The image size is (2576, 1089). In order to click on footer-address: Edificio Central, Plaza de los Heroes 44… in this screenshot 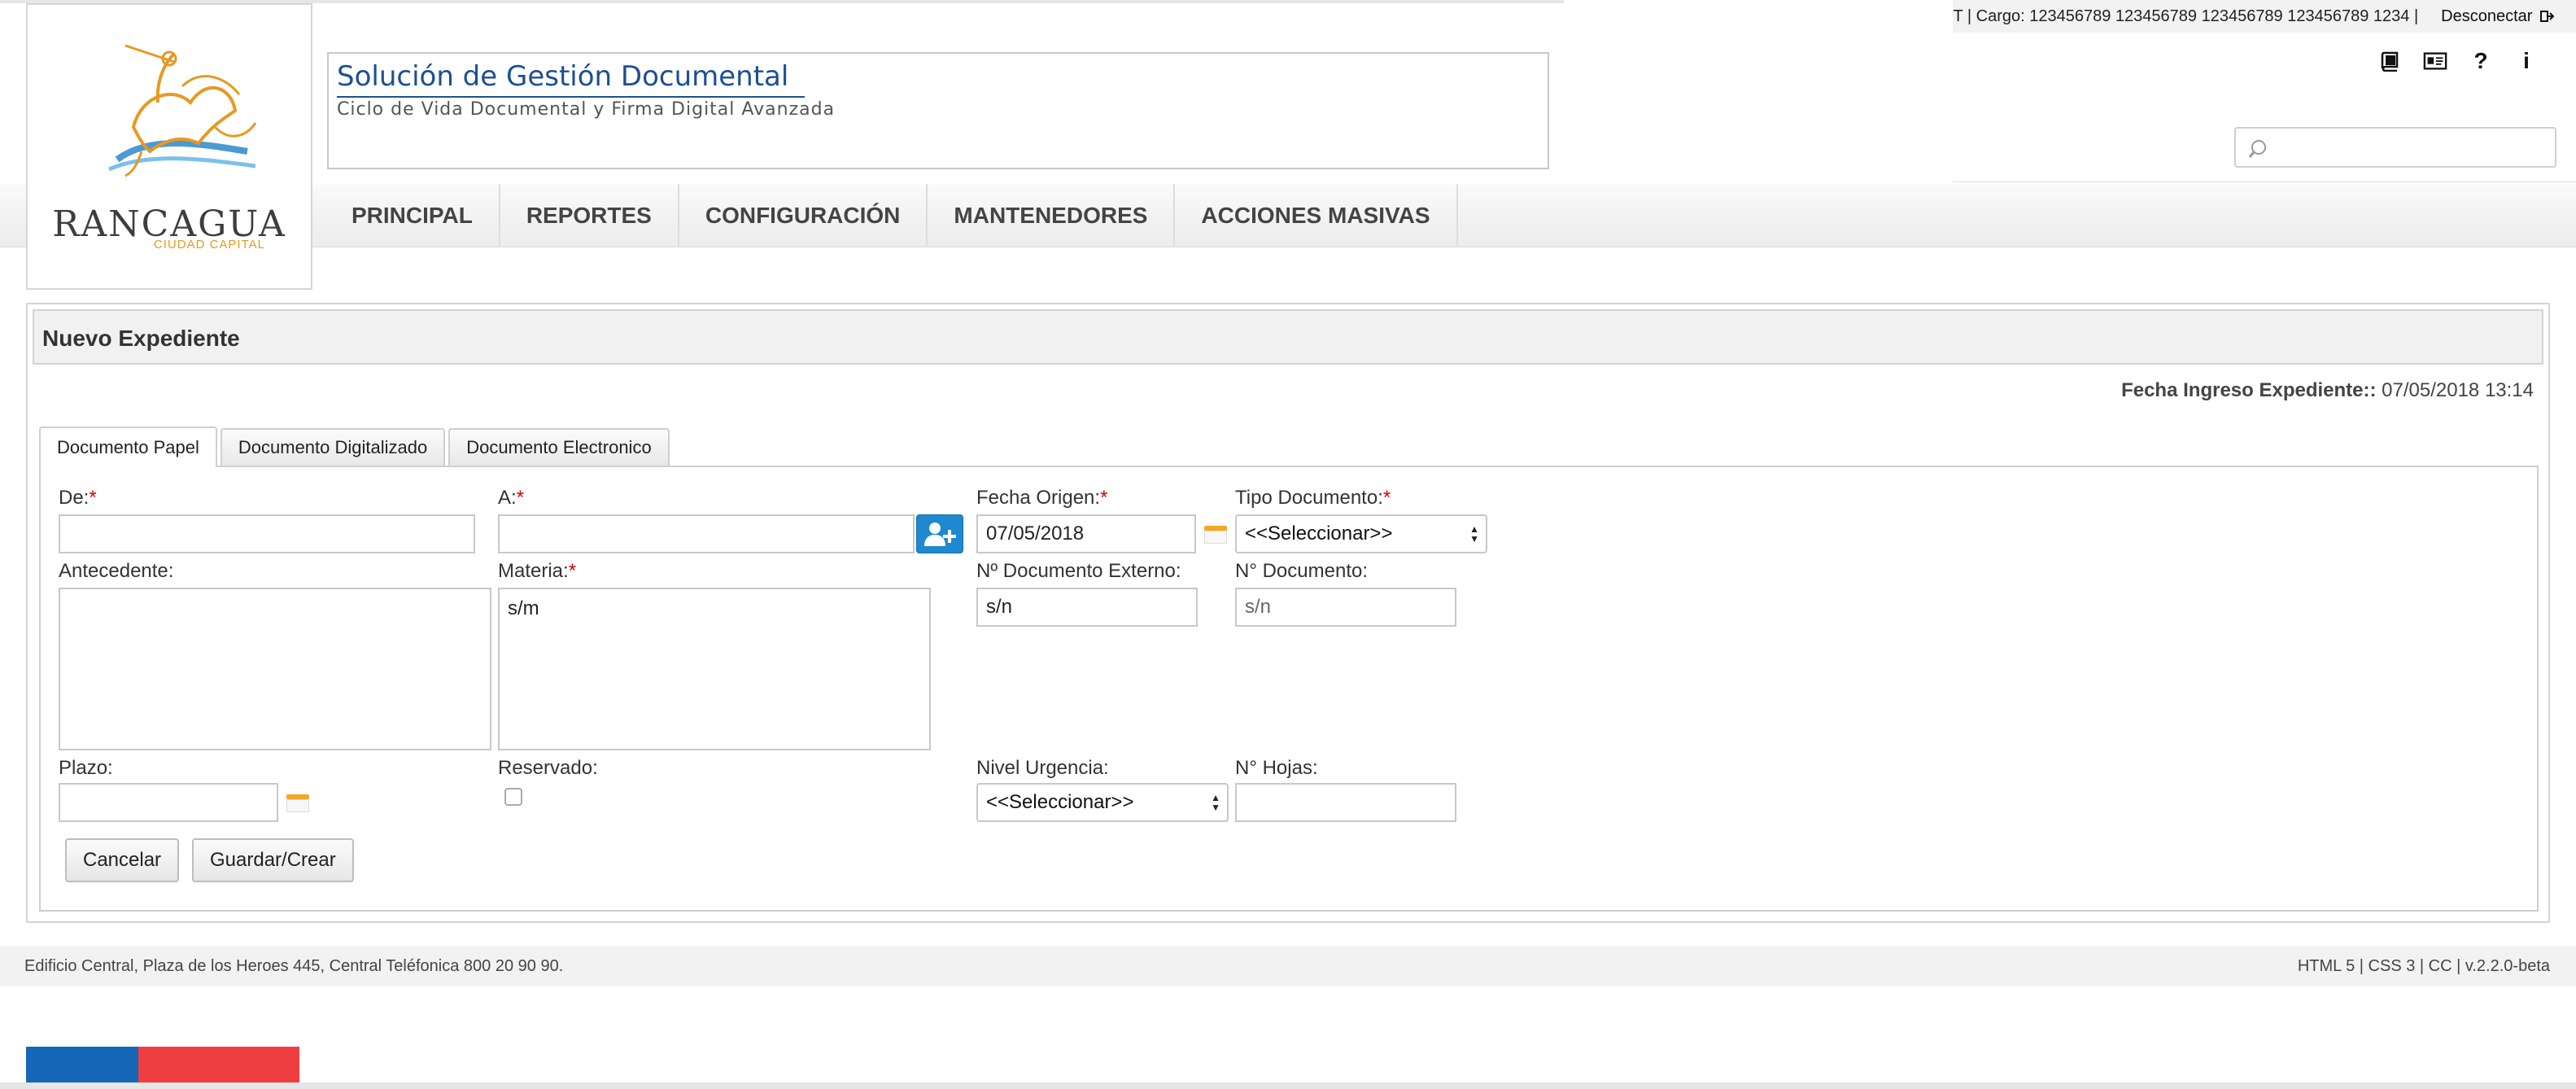, I will do `click(294, 966)`.